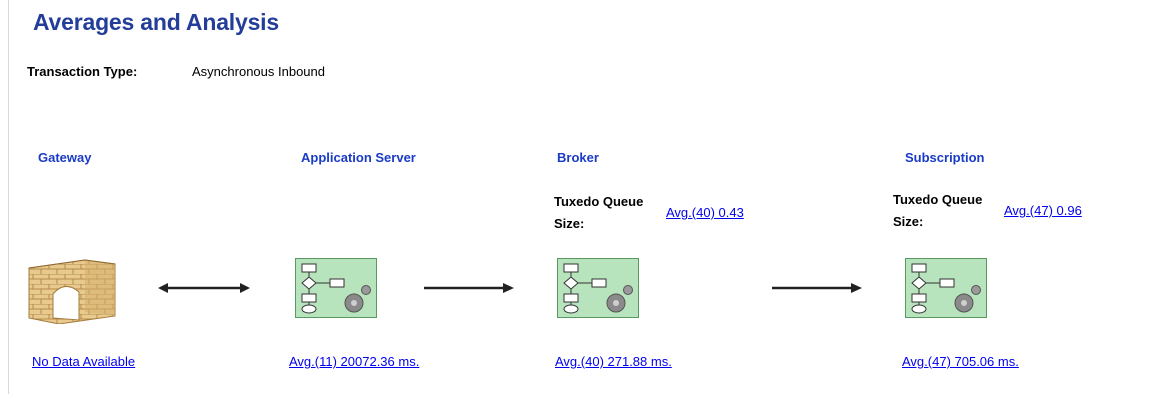 The height and width of the screenshot is (394, 1153). What do you see at coordinates (354, 361) in the screenshot?
I see `app-server-average-link: Avg.(11) 20072.36 ms.` at bounding box center [354, 361].